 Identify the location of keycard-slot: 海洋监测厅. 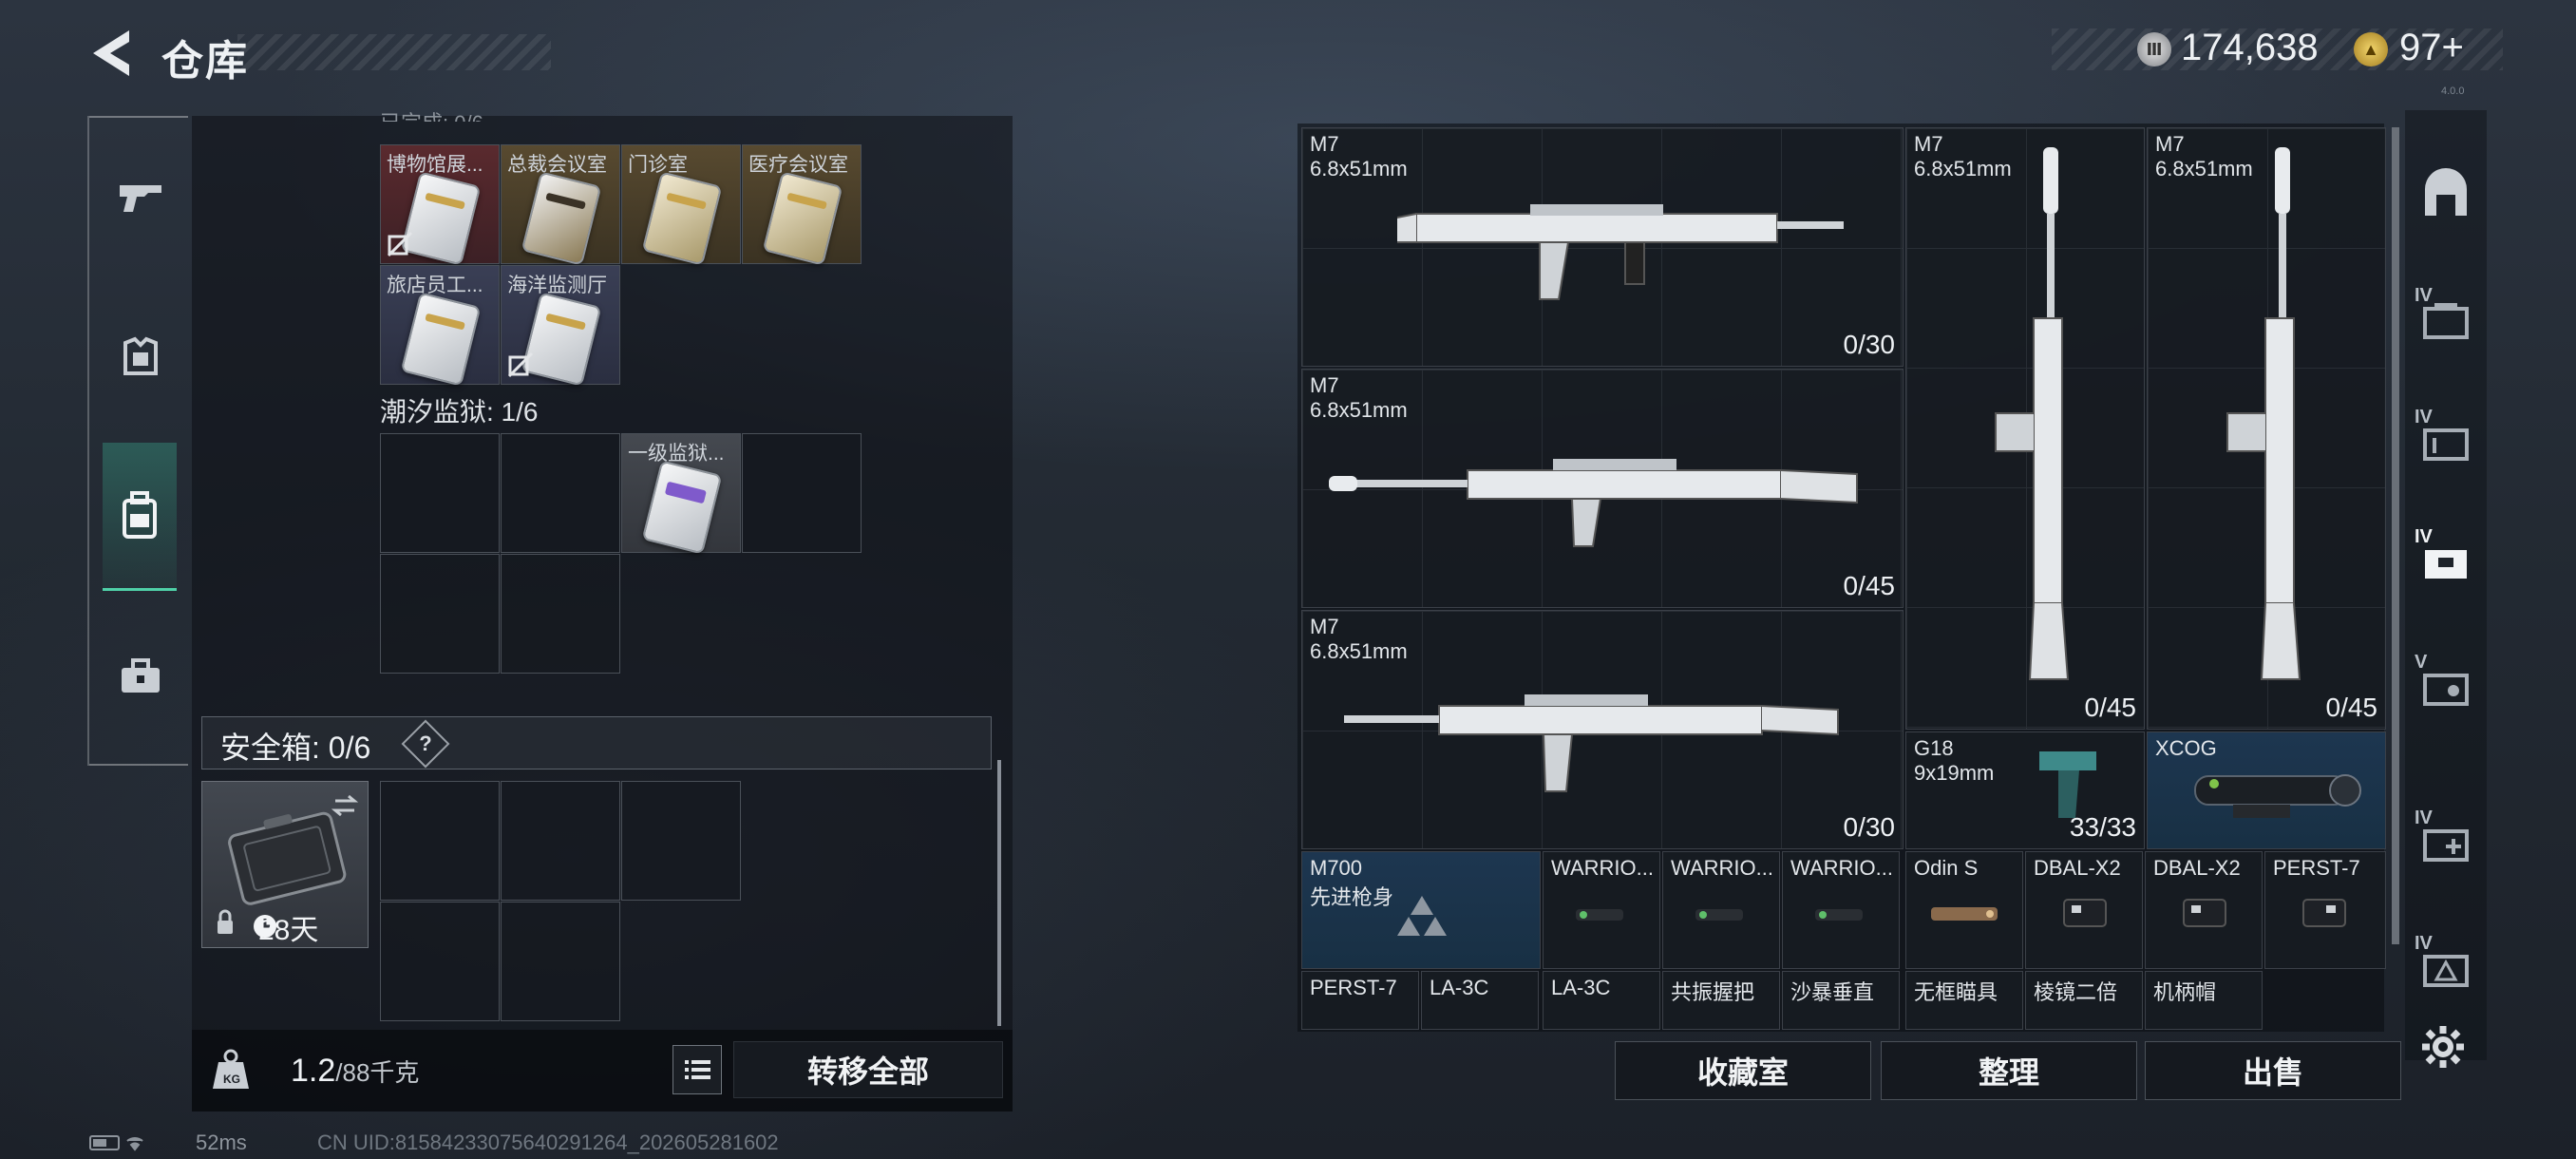
(560, 326).